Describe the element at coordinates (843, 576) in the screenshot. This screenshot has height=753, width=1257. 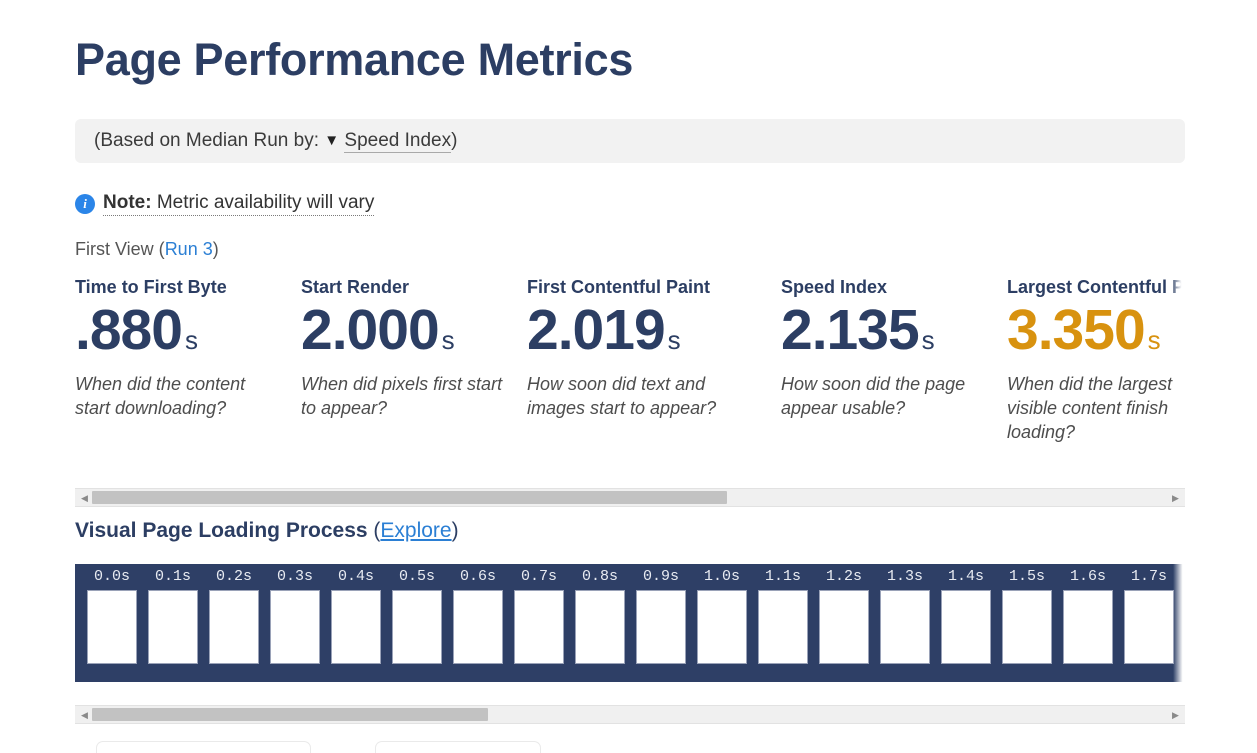
I see `frame-timestamp: 1.2s` at that location.